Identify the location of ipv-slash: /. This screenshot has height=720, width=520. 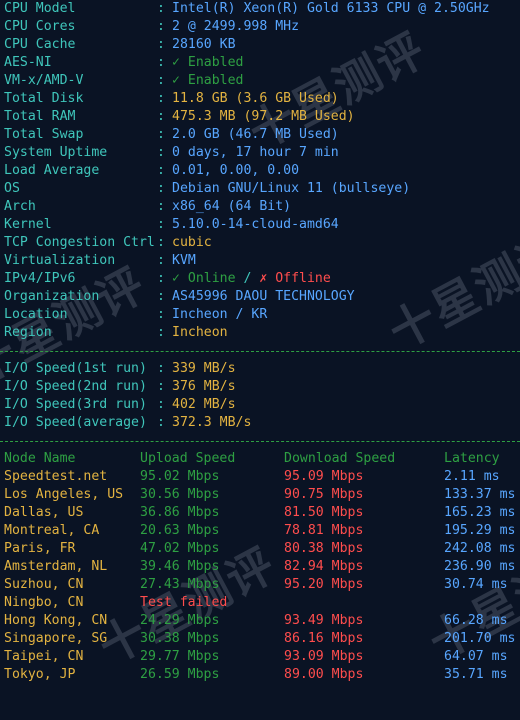
(247, 278).